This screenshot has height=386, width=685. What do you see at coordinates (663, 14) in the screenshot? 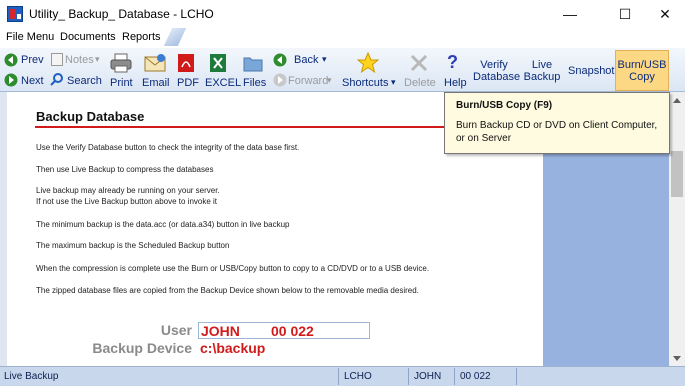
I see `close-button: ✕` at bounding box center [663, 14].